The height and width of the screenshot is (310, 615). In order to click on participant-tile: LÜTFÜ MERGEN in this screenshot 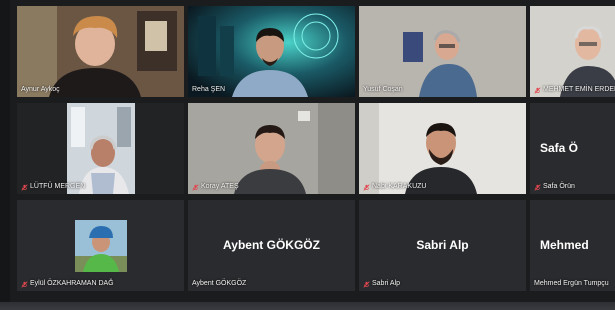, I will do `click(100, 148)`.